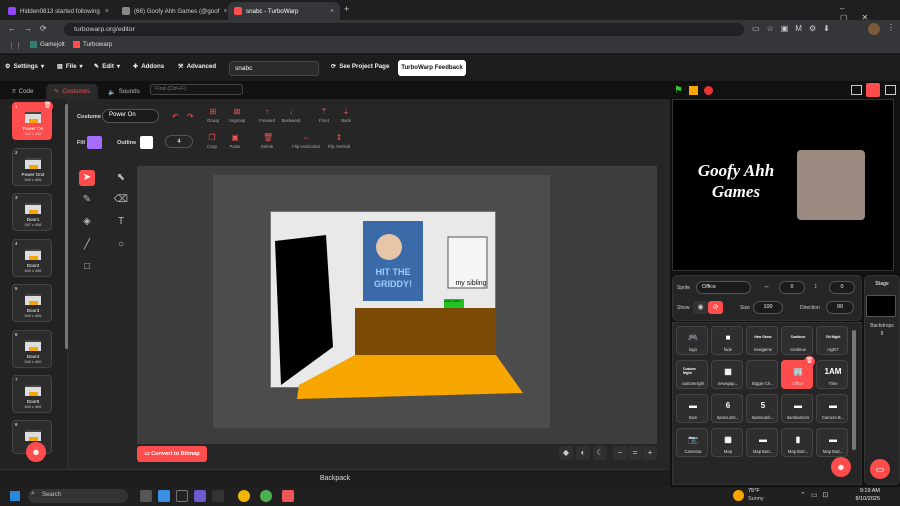 The width and height of the screenshot is (900, 506). What do you see at coordinates (237, 116) in the screenshot?
I see `ungroup-button: ⊠ Ungroup` at bounding box center [237, 116].